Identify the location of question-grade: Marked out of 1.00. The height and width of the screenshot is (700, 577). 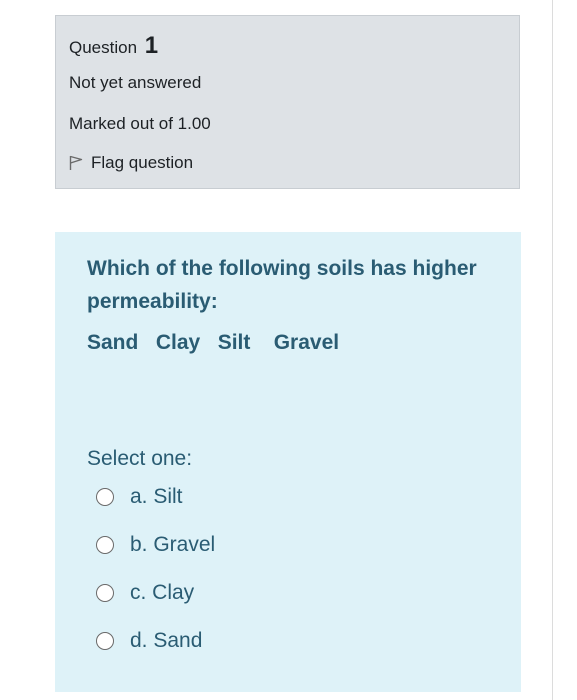
(140, 123).